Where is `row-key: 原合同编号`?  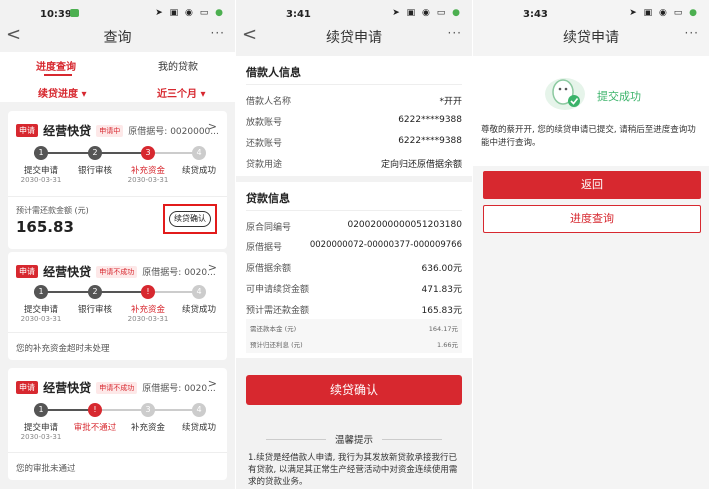 row-key: 原合同编号 is located at coordinates (269, 228).